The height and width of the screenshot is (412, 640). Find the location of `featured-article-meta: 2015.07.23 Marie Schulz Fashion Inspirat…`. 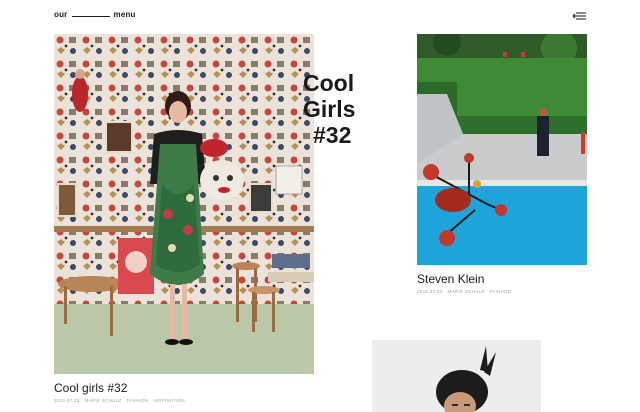

featured-article-meta: 2015.07.23 Marie Schulz Fashion Inspirat… is located at coordinates (119, 400).